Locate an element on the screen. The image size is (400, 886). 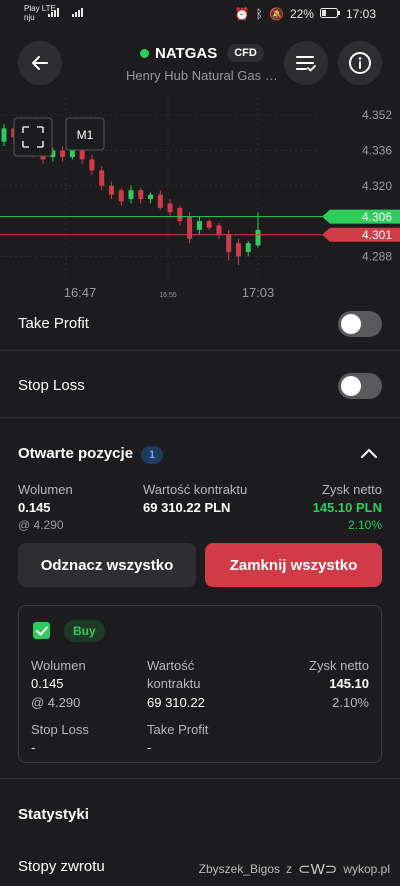
statistics-header: Statystyki is located at coordinates (200, 816).